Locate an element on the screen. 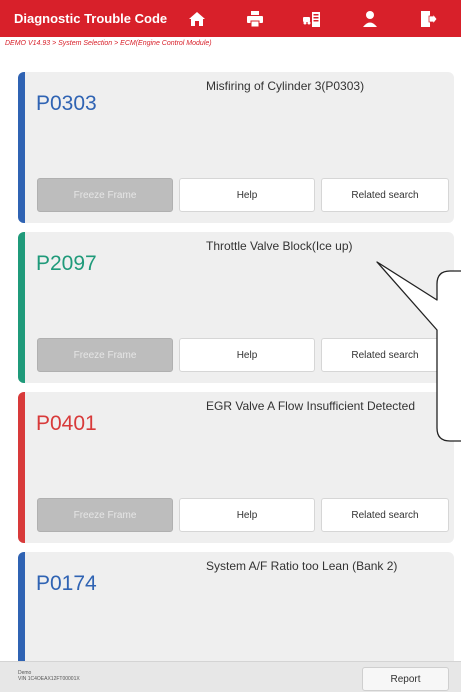  vehicle-info: Demo VIN 1C4OEAX12FT00001X is located at coordinates (49, 676).